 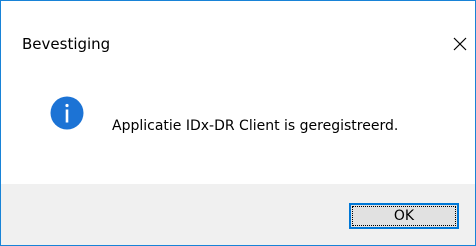 I want to click on close-button, so click(x=460, y=44).